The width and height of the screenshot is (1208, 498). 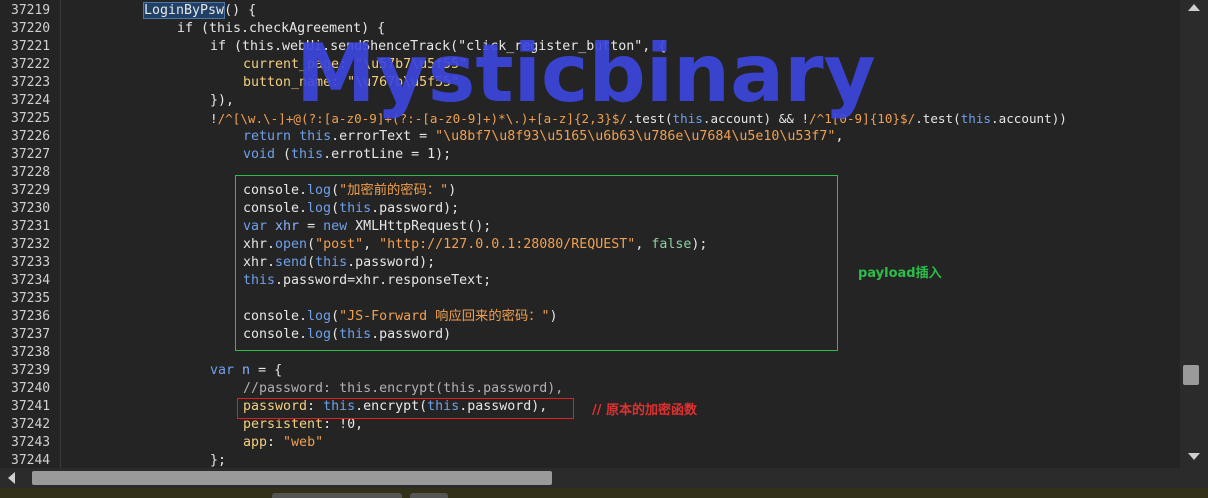 I want to click on line-number: 37235, so click(x=31, y=298).